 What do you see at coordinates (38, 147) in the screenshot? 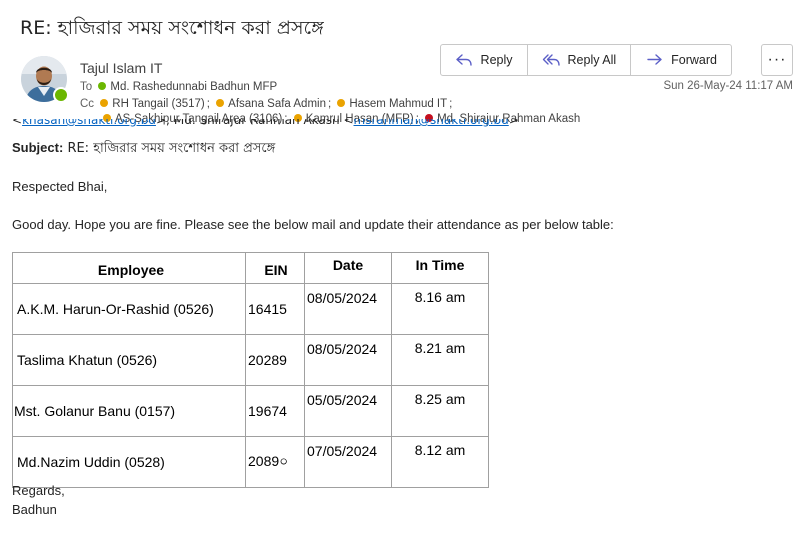
I see `subject-label: Subject:` at bounding box center [38, 147].